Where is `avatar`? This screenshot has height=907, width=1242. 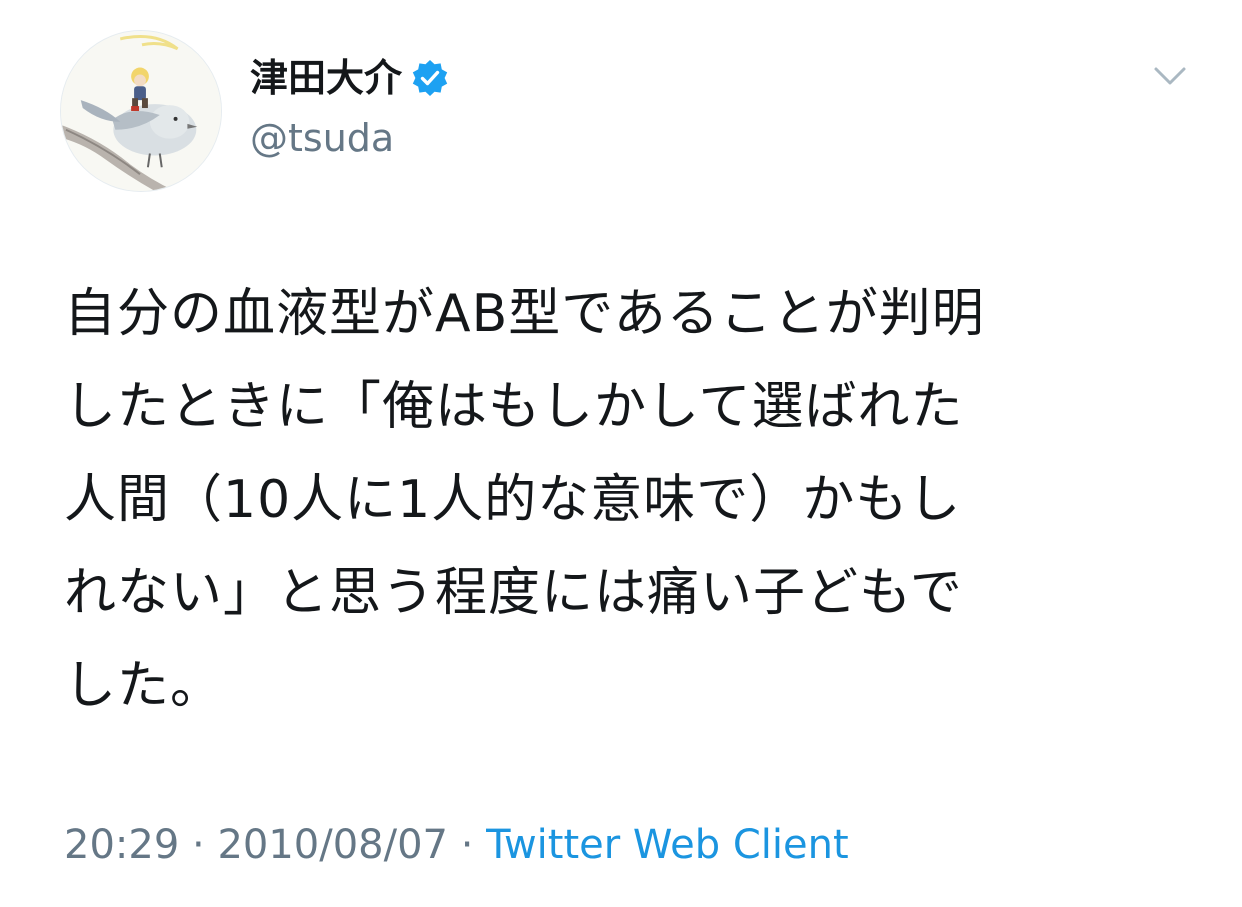 avatar is located at coordinates (141, 111).